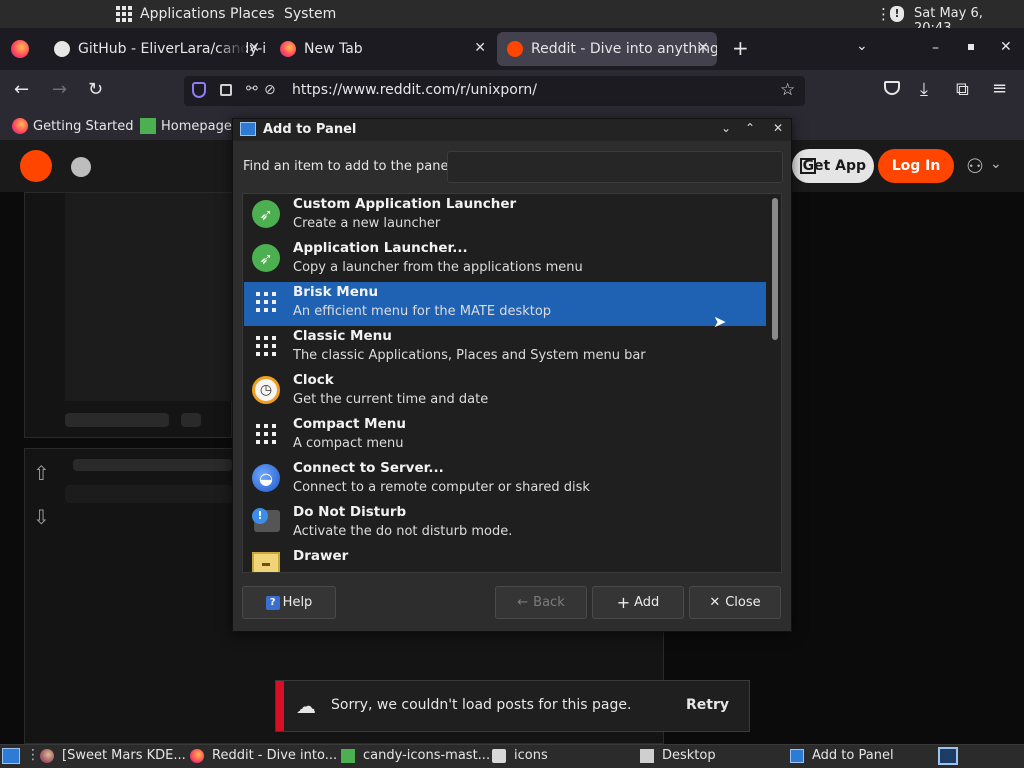 This screenshot has height=768, width=1024. Describe the element at coordinates (775, 269) in the screenshot. I see `list-scrollbar` at that location.